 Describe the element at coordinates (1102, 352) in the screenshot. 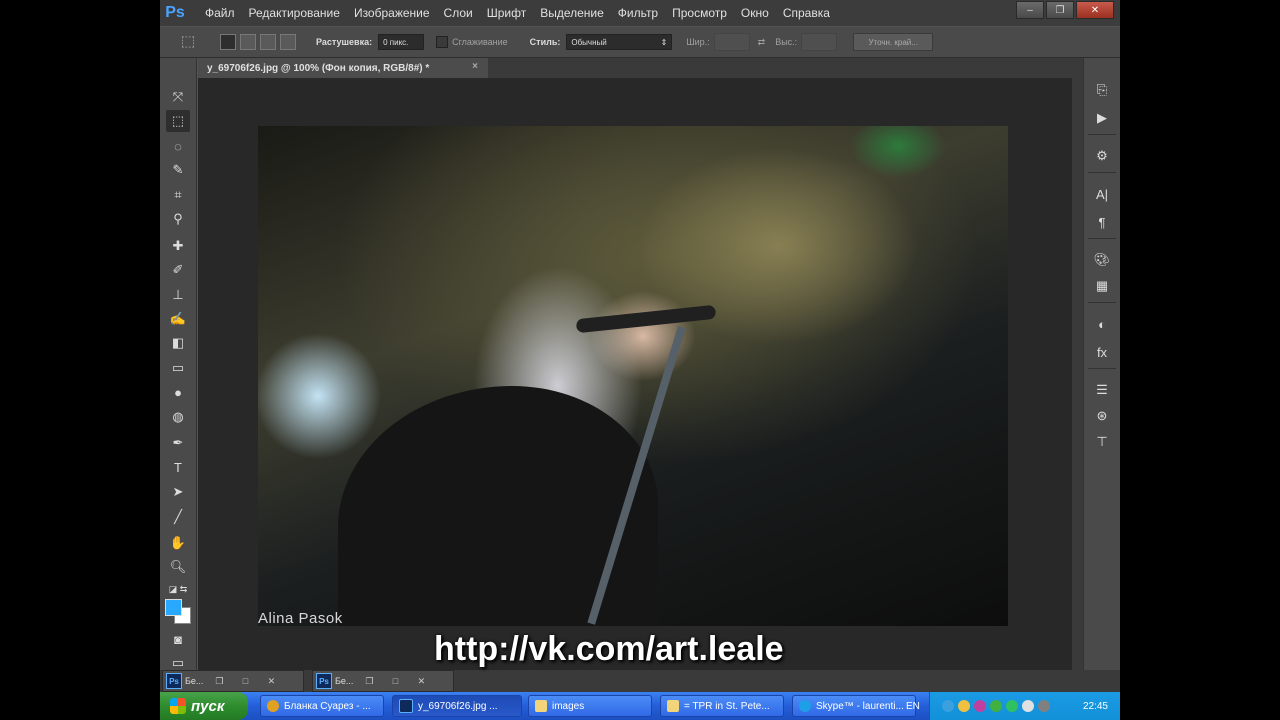

I see `styles-panel-icon: fx` at that location.